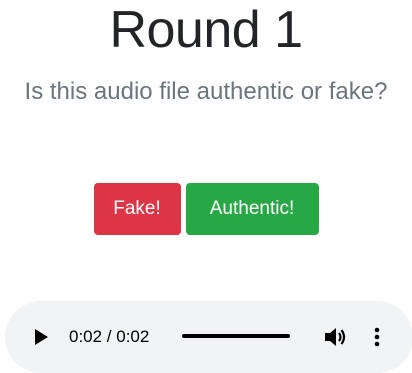  I want to click on page-title: Round 1, so click(206, 30).